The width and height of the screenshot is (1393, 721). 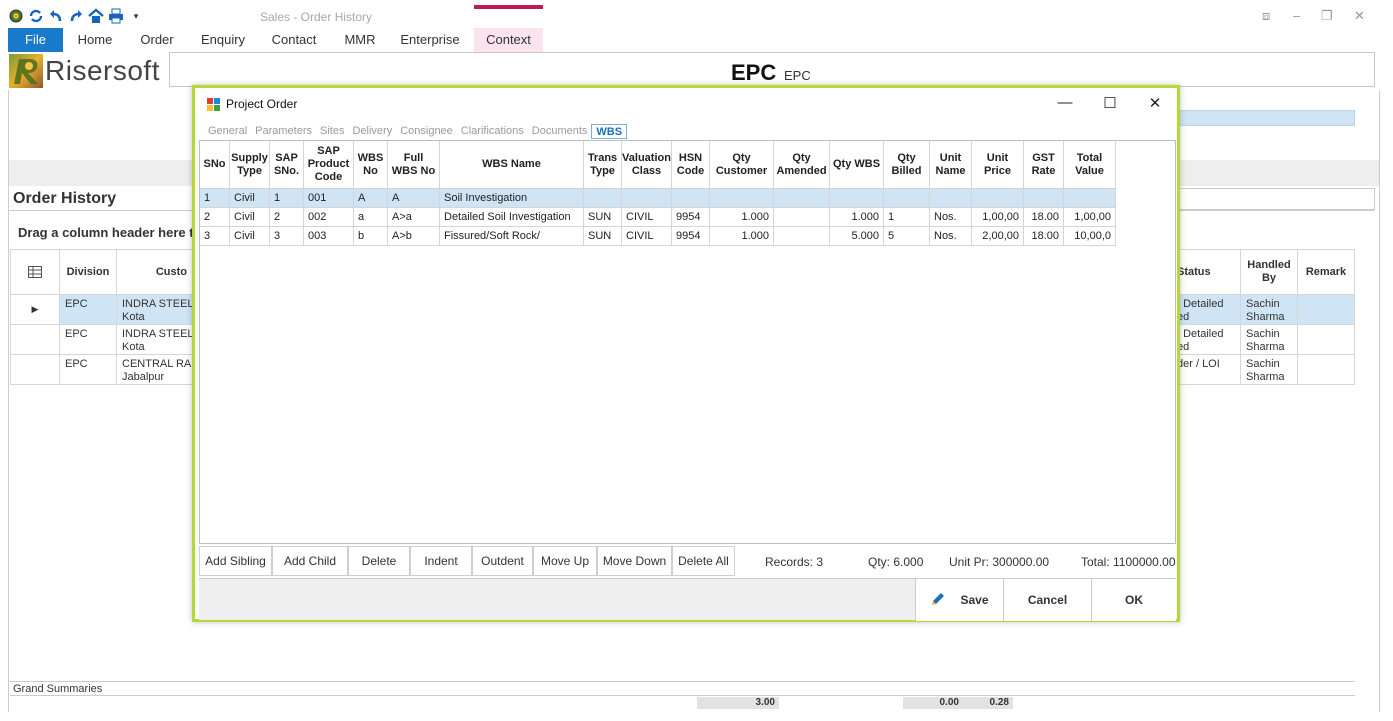 I want to click on column-header-qty-amended: Qty Amended, so click(x=802, y=165).